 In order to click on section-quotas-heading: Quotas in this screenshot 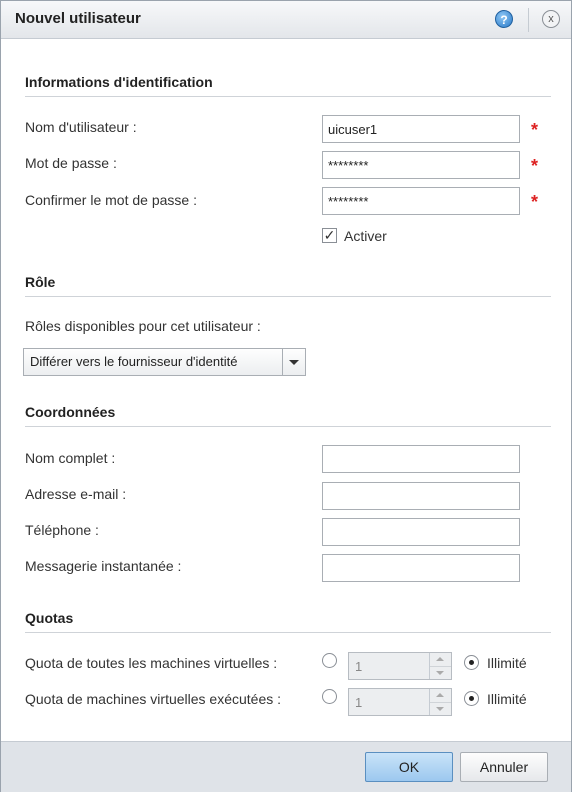, I will do `click(288, 621)`.